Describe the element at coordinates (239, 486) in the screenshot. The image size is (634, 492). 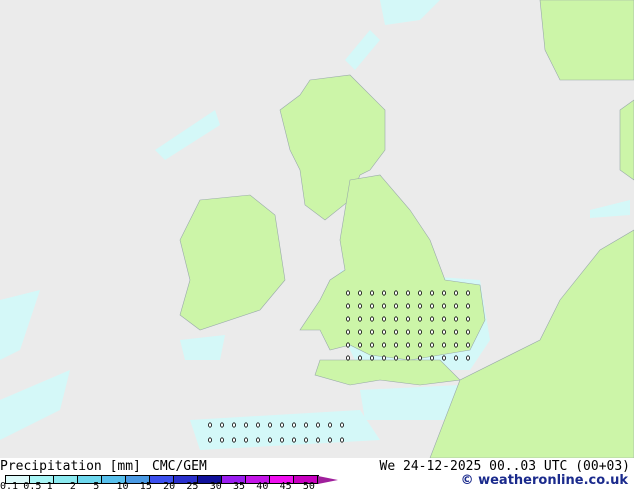
I see `scale-tick: 35` at that location.